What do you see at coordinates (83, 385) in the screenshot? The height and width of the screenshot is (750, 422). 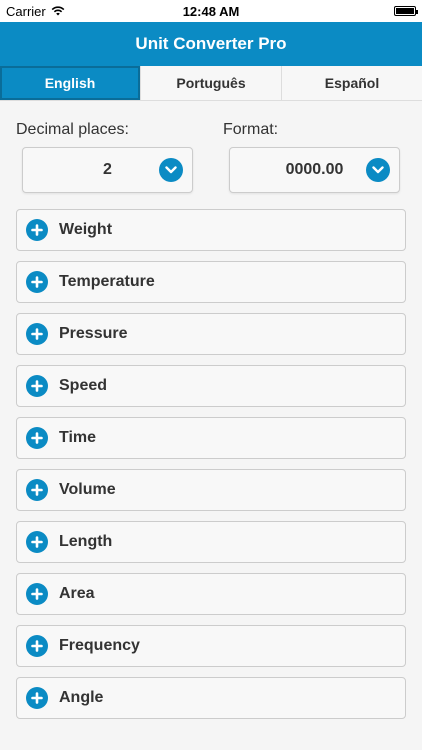 I see `category-label: Speed` at bounding box center [83, 385].